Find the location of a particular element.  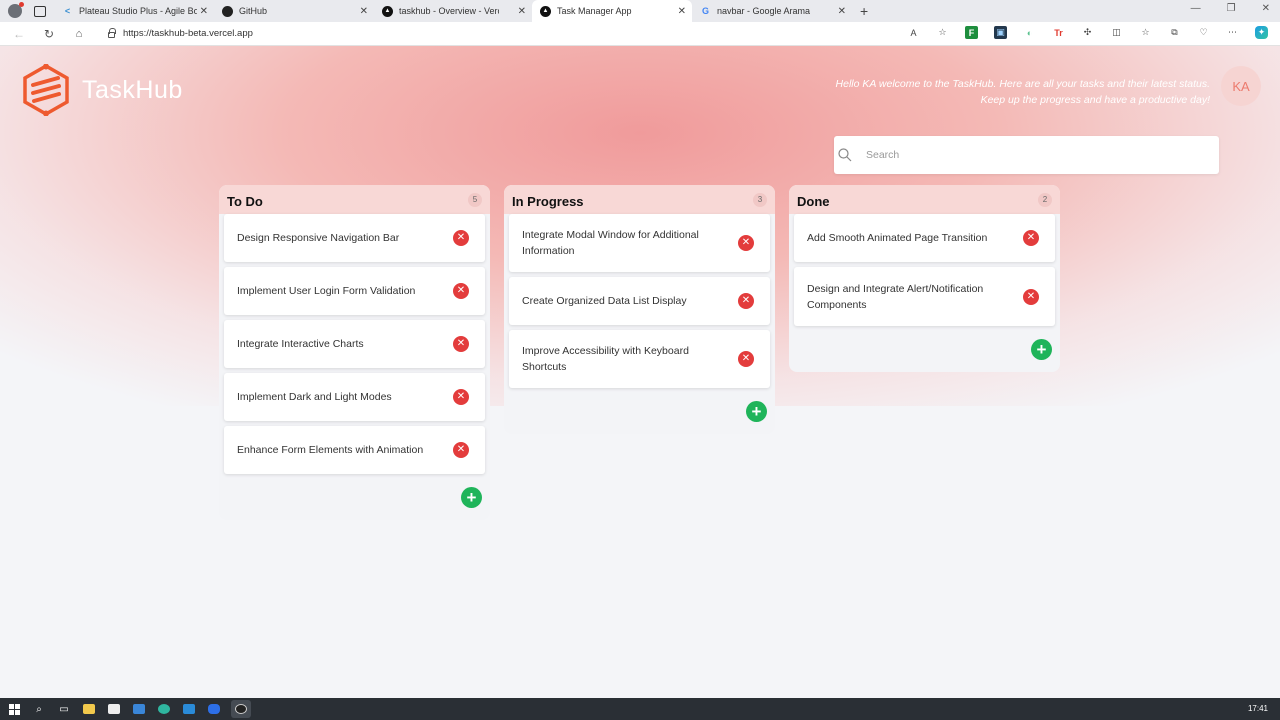

add-row: + is located at coordinates (924, 349).